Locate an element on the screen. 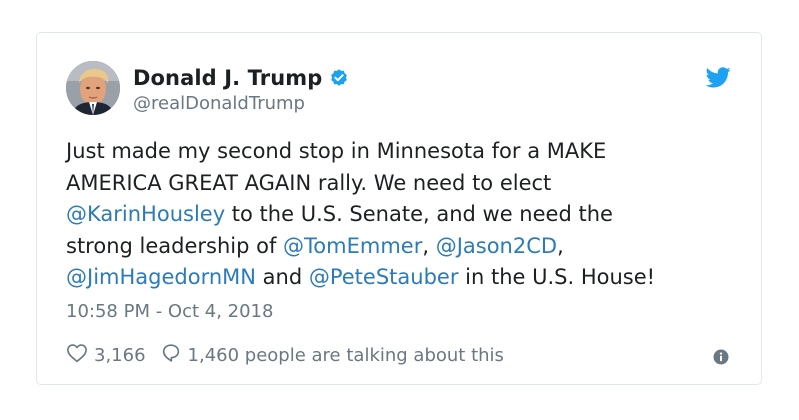  twitter-bird-icon is located at coordinates (718, 77).